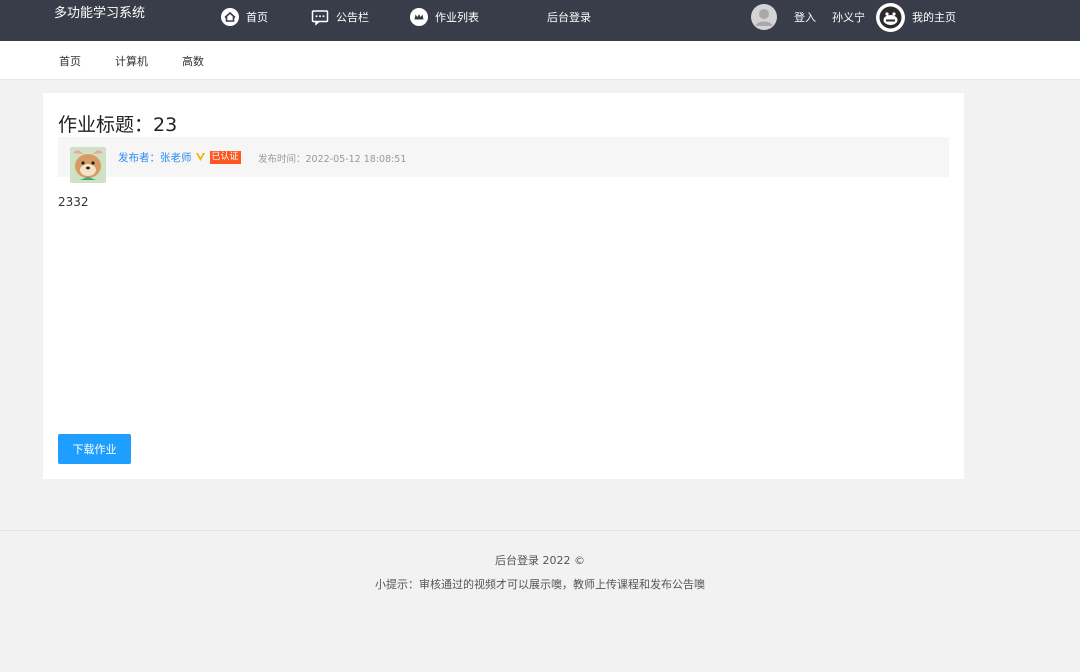  Describe the element at coordinates (419, 17) in the screenshot. I see `crown-icon` at that location.